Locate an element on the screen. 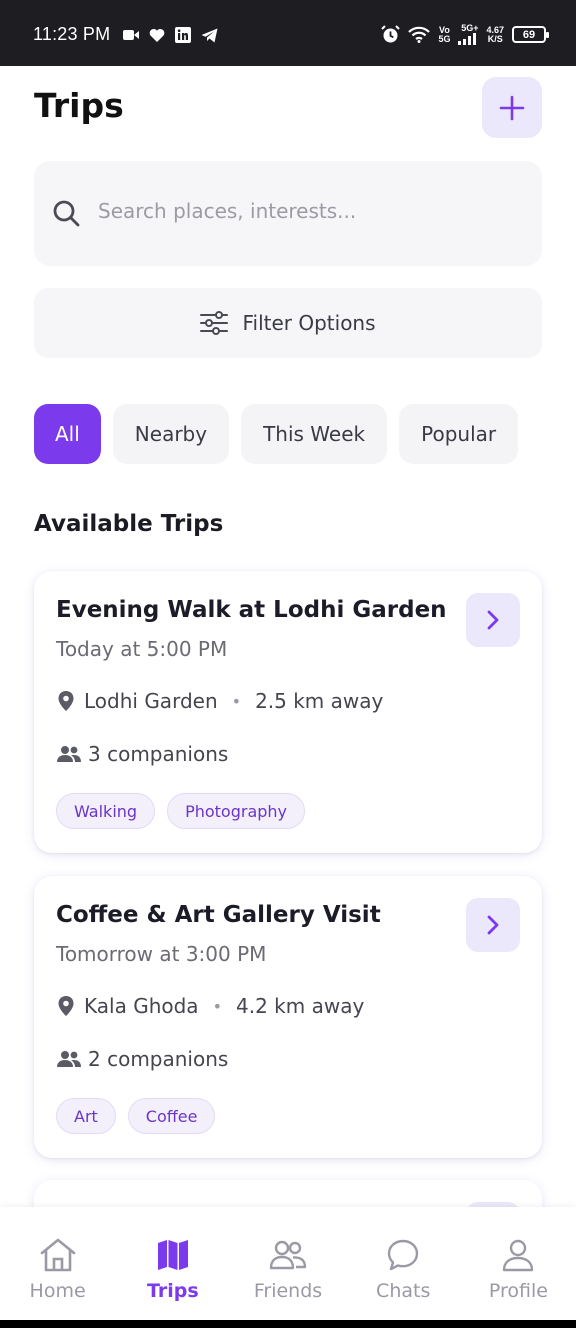  trip-time: Tomorrow at 3:00 PM is located at coordinates (161, 954).